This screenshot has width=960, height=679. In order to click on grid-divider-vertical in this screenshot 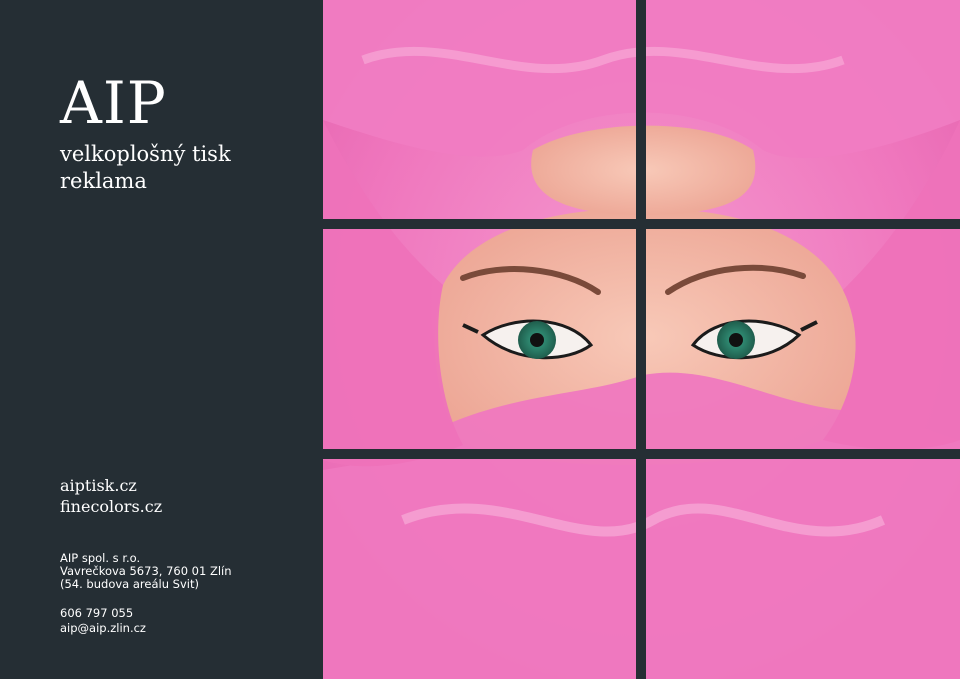, I will do `click(641, 339)`.